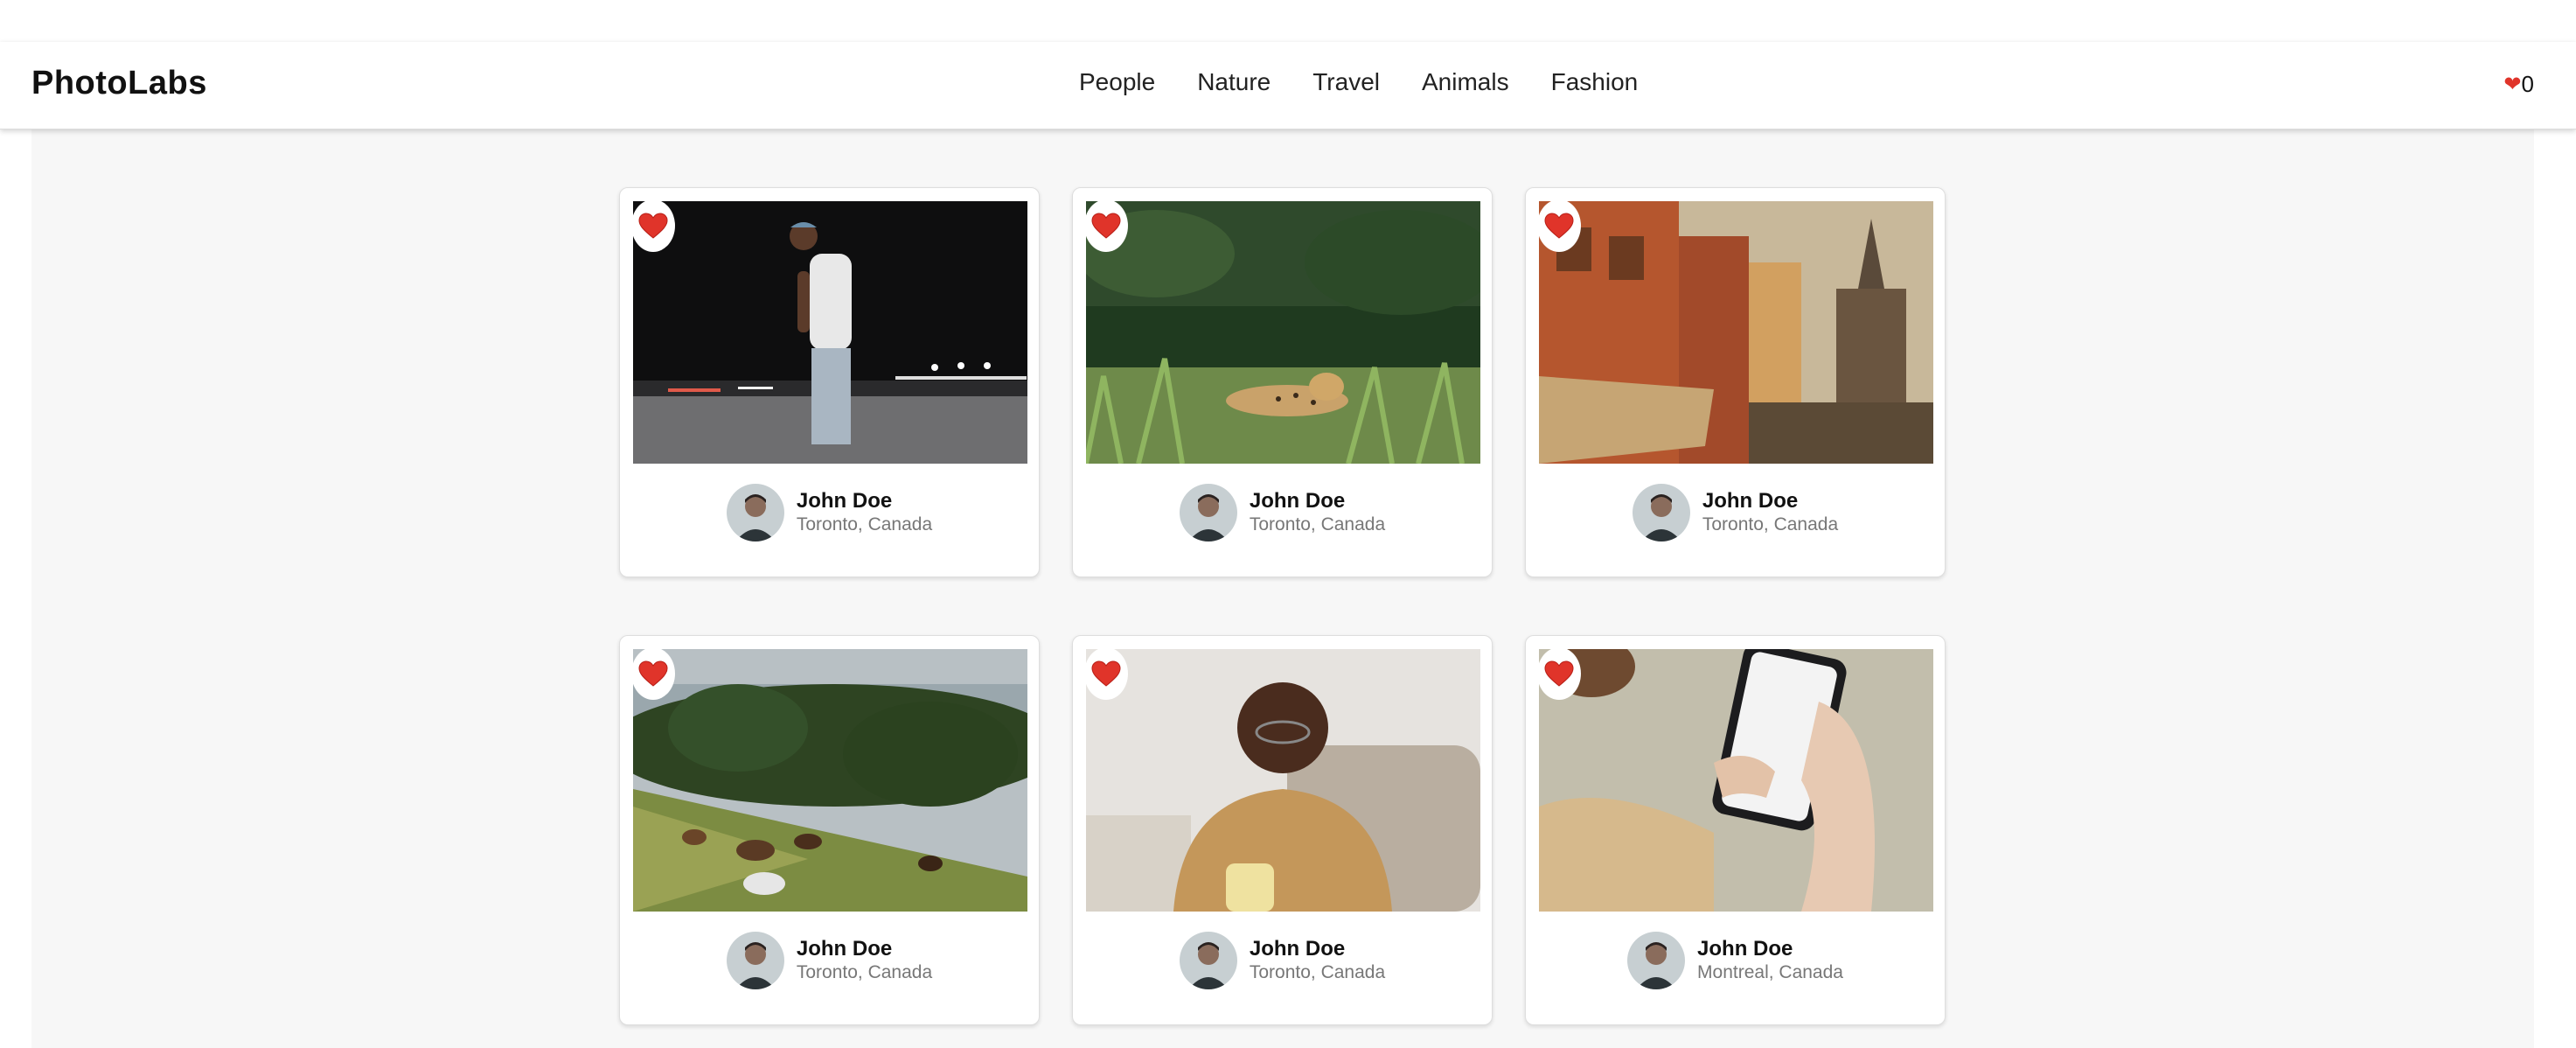 The height and width of the screenshot is (1048, 2576). I want to click on favorites-badge: ❤ 0, so click(2518, 84).